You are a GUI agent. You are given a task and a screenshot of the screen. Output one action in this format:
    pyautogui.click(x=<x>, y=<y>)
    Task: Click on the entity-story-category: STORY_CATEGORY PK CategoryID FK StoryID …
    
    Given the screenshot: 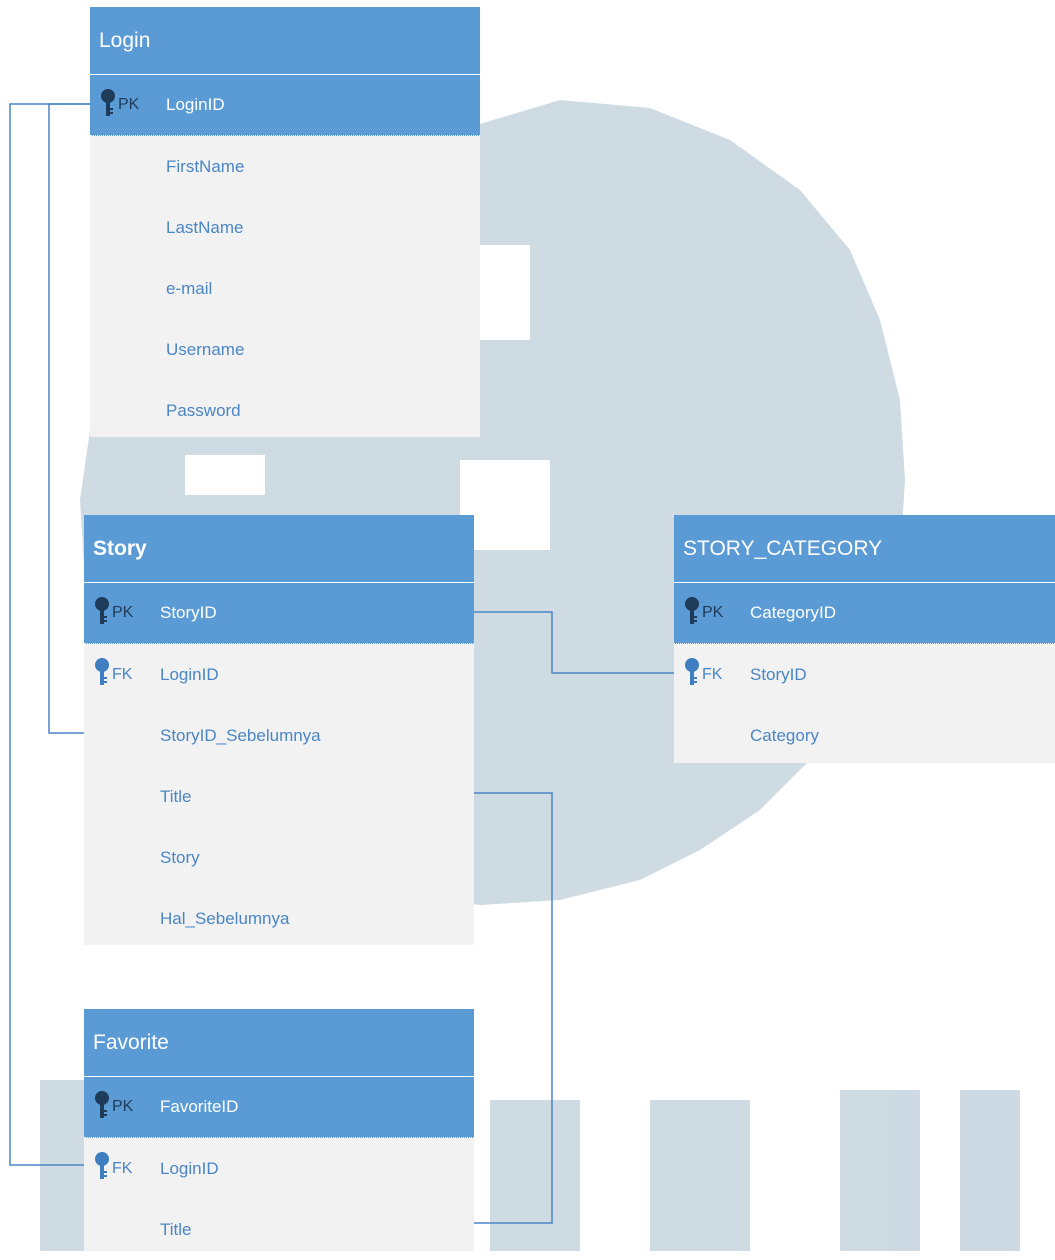 What is the action you would take?
    pyautogui.click(x=864, y=639)
    